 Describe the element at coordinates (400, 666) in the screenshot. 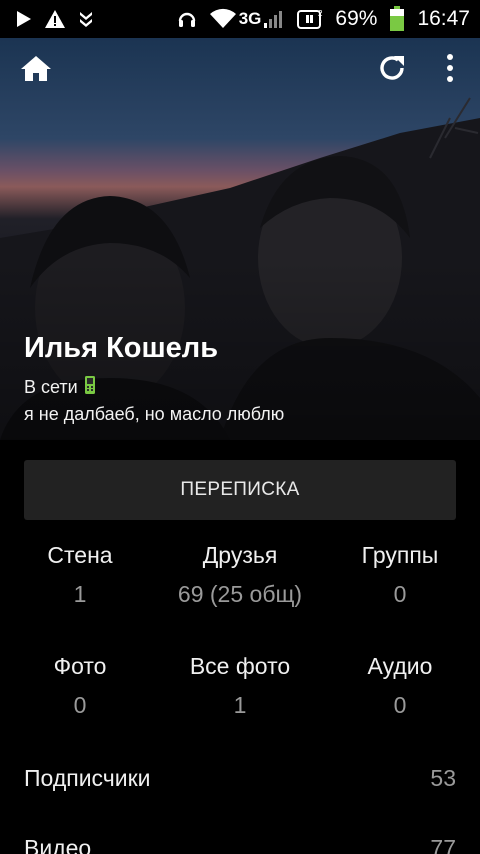

I see `counter-label: Аудио` at that location.